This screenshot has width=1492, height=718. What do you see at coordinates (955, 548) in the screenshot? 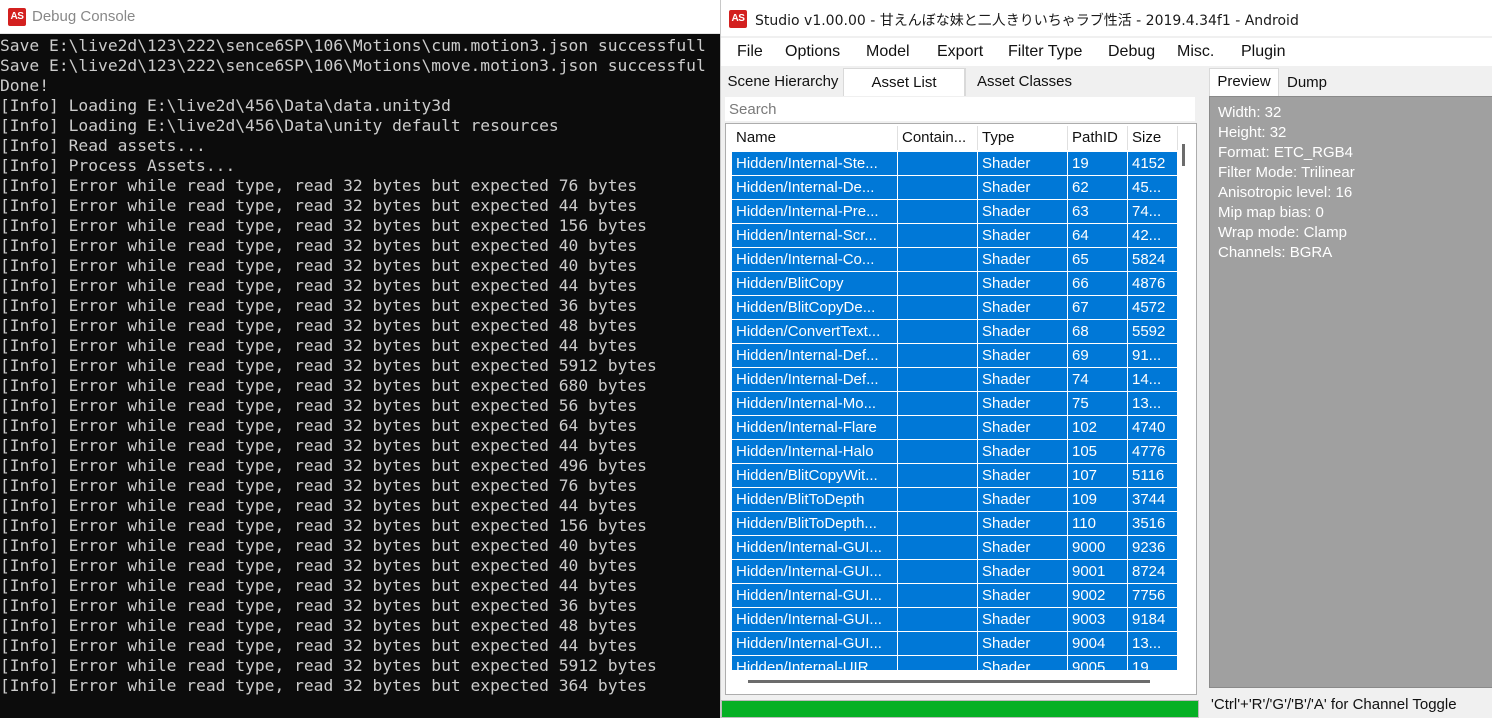
I see `table-row: Hidden/Internal-GUI... Shader 9000 9236` at bounding box center [955, 548].